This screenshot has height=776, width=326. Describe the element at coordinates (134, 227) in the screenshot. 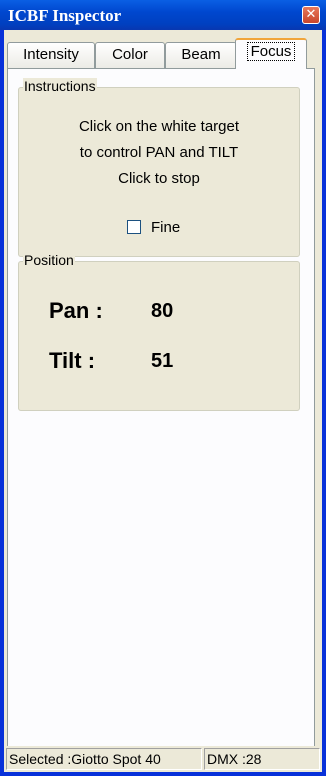

I see `fine-checkbox` at that location.